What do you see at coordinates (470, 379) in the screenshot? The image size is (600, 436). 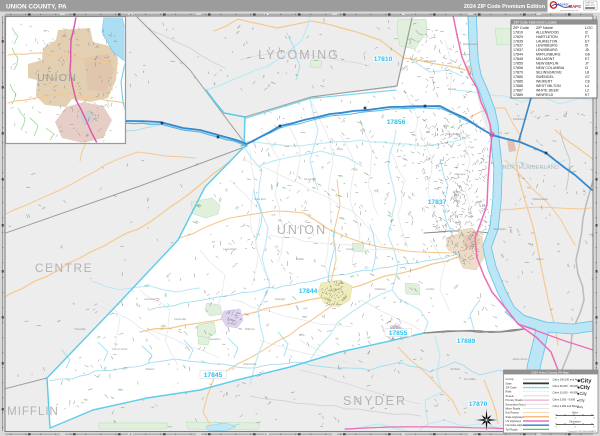 I see `svg-text: Dry Valley` at bounding box center [470, 379].